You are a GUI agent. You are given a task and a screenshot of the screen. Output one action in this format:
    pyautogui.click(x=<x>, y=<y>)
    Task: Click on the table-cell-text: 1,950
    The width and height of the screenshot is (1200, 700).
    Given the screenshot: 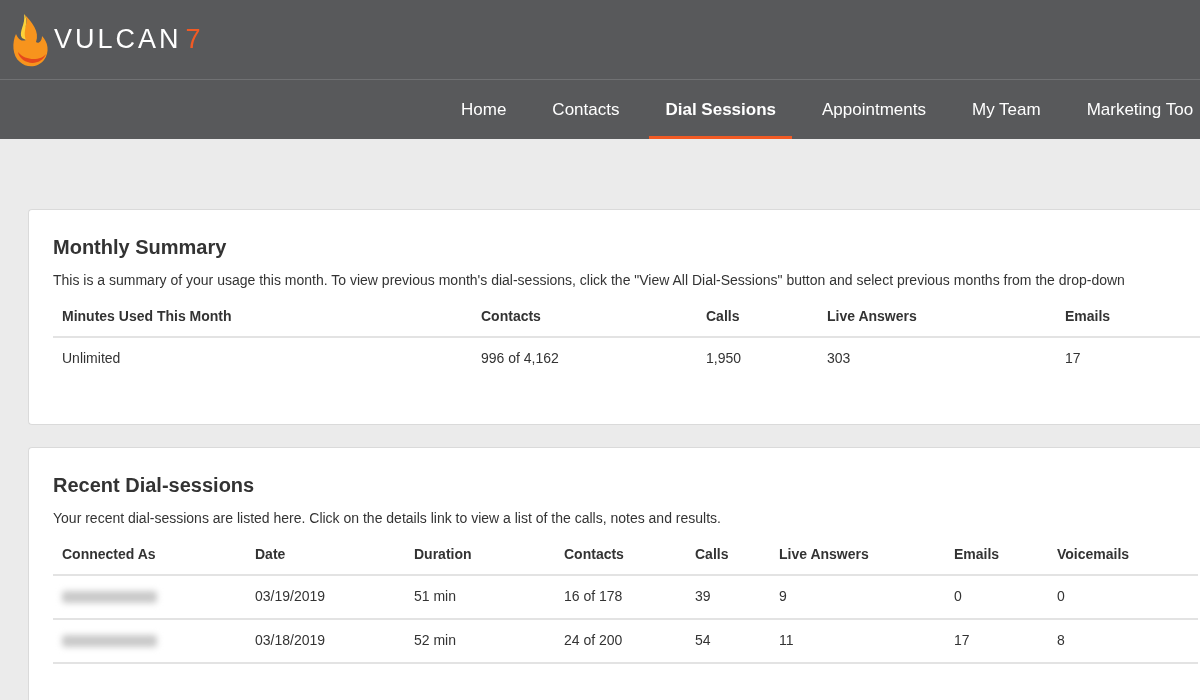 What is the action you would take?
    pyautogui.click(x=724, y=358)
    